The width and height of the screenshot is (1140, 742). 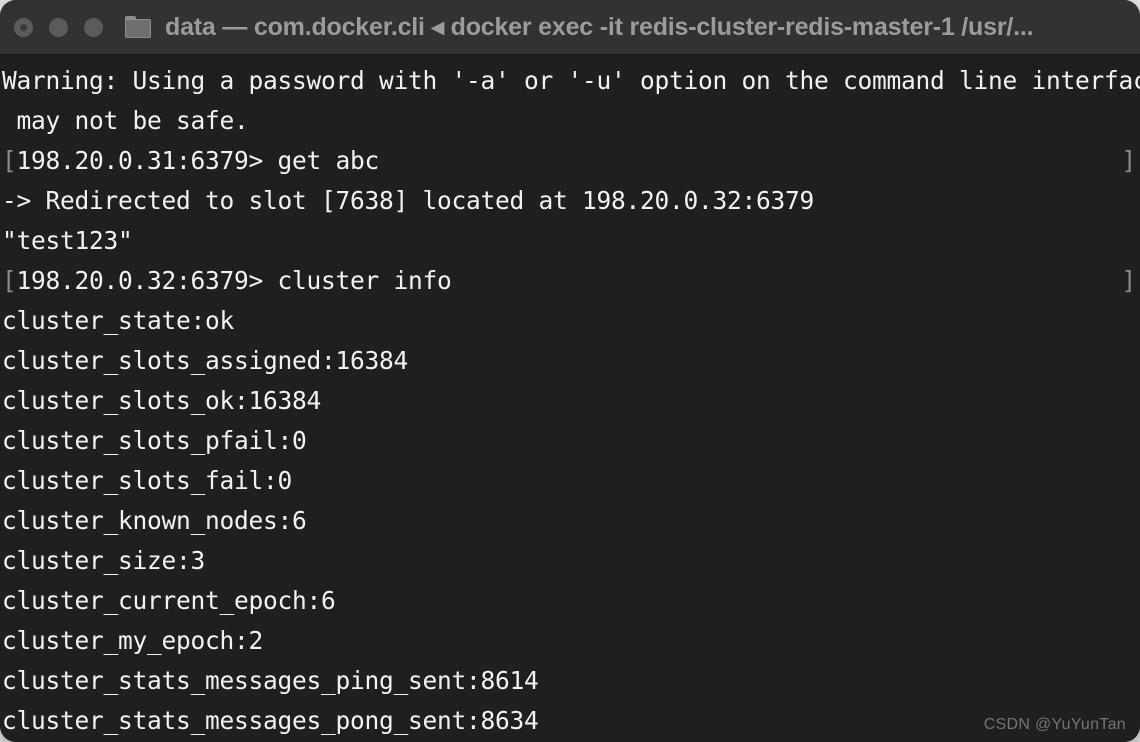 What do you see at coordinates (198, 160) in the screenshot?
I see `terminal-line-text: 198.20.0.31:6379> get abc` at bounding box center [198, 160].